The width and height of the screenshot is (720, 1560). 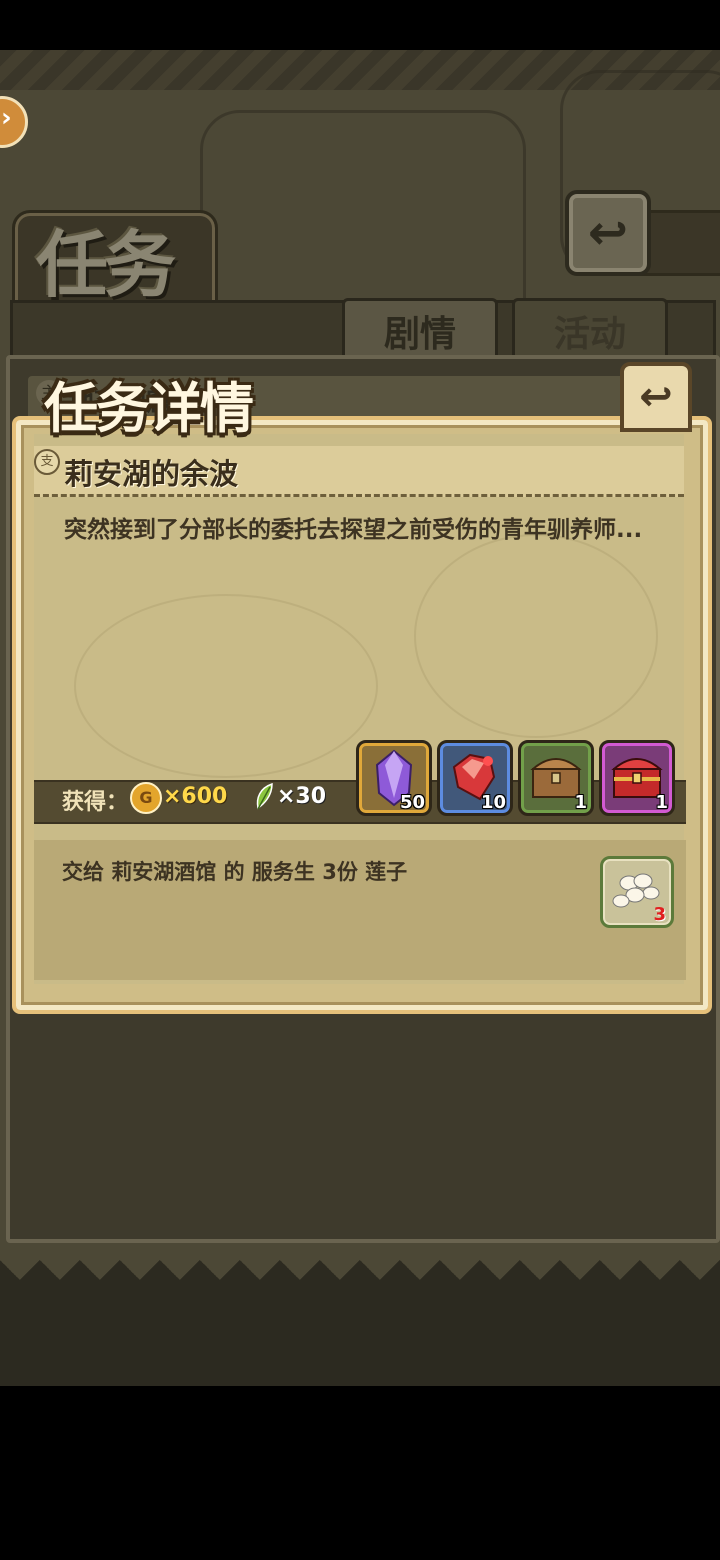 I want to click on feather-amount: ×30, so click(x=302, y=796).